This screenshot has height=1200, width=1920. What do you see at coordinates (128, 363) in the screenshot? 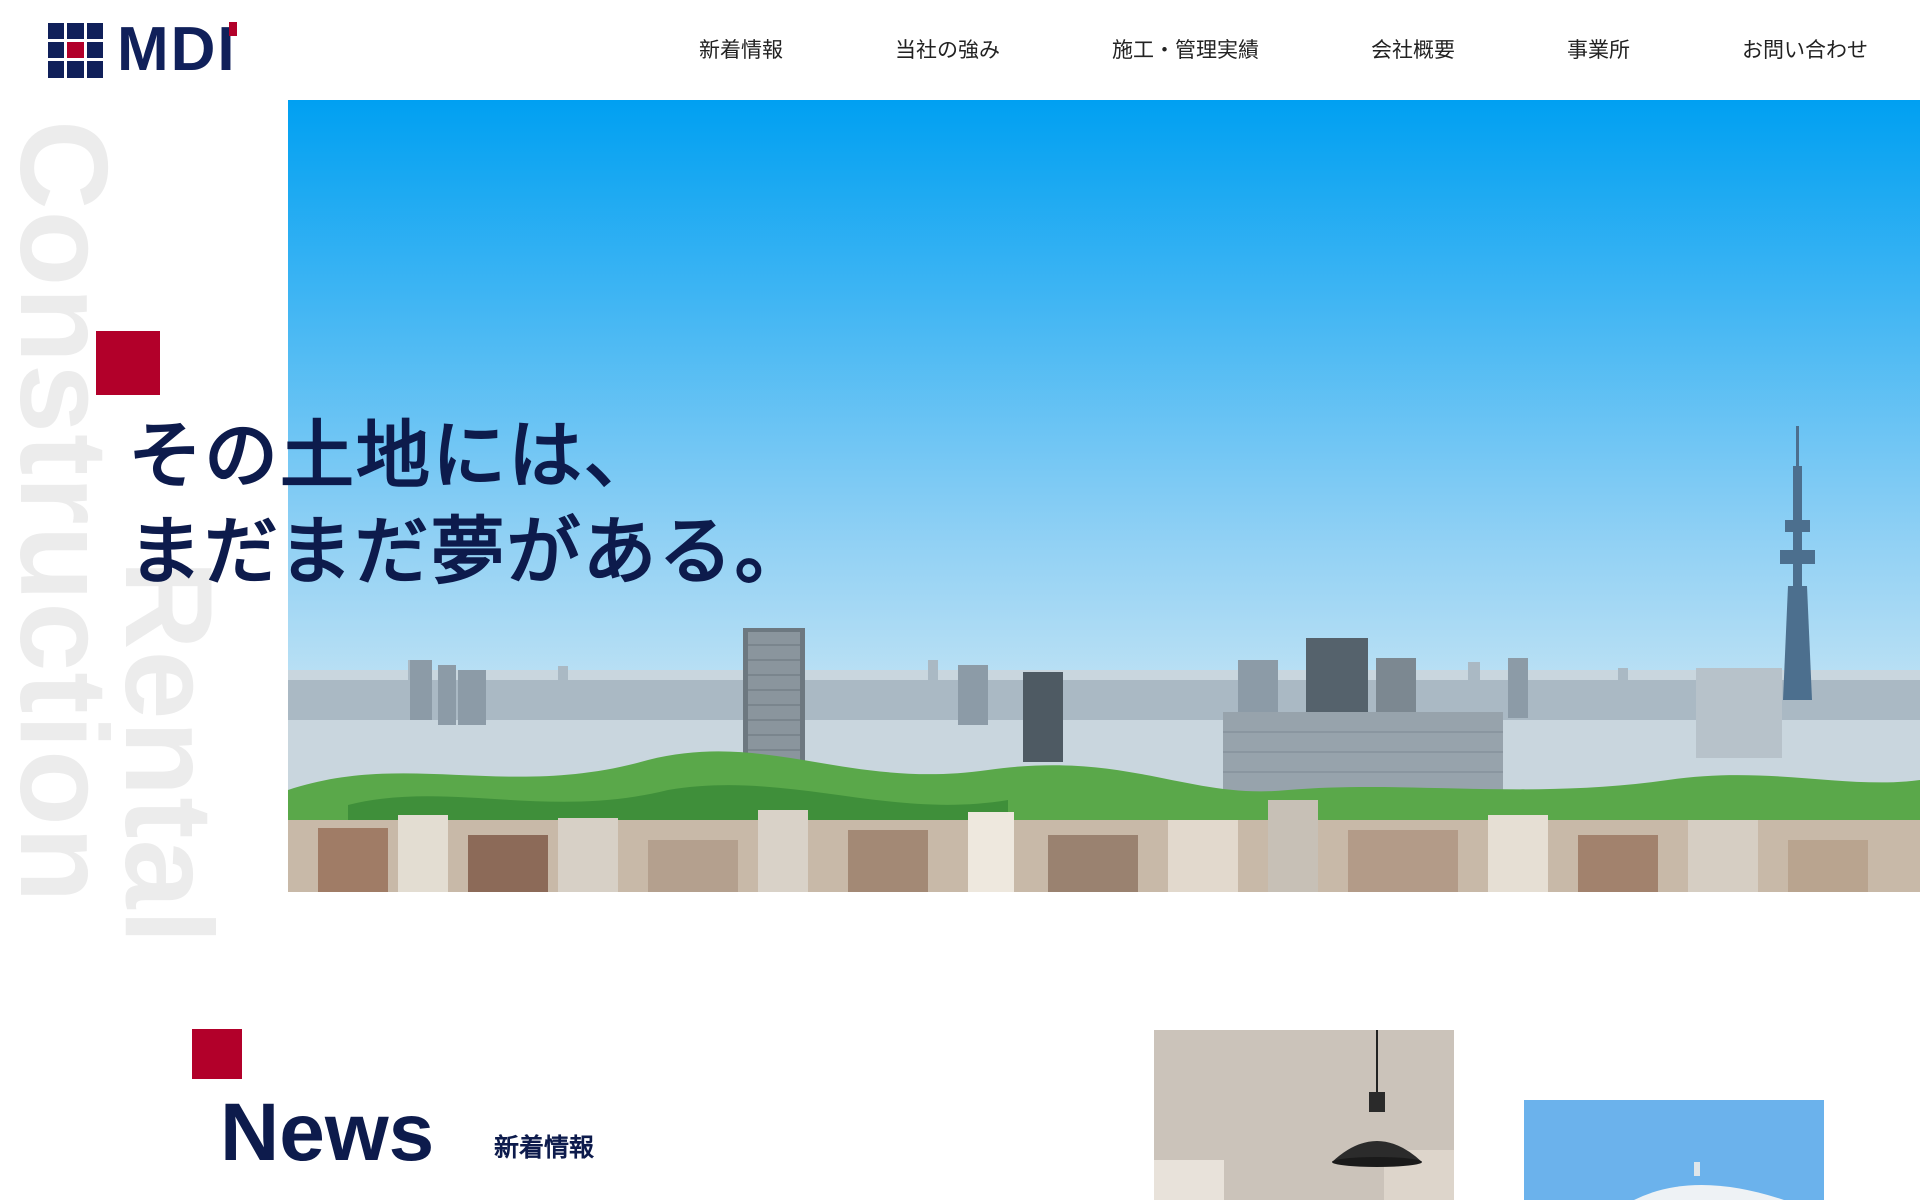
I see `accent-square-hero` at bounding box center [128, 363].